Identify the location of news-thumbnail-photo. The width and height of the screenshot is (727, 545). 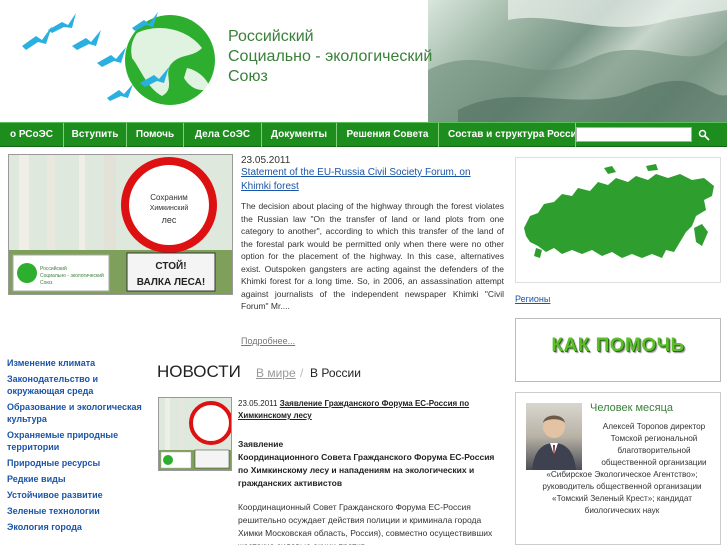
(195, 434).